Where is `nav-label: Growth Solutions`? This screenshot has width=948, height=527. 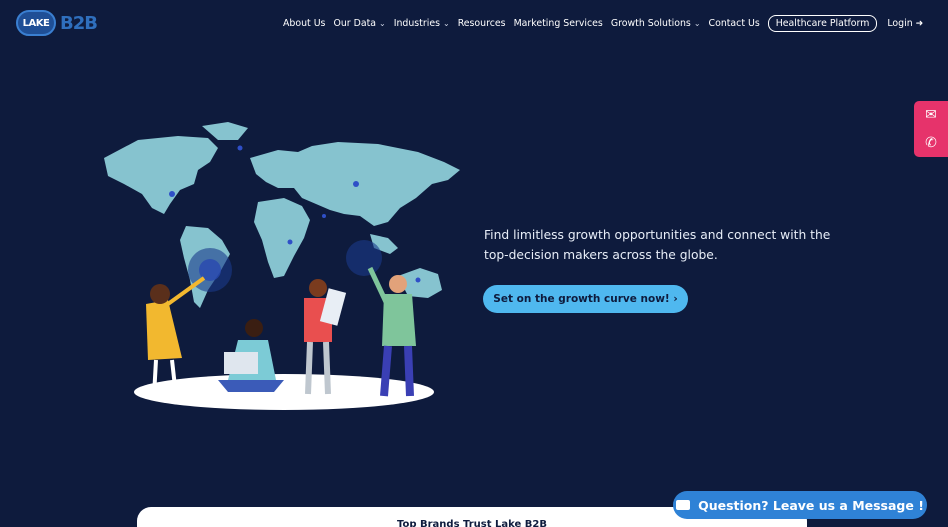 nav-label: Growth Solutions is located at coordinates (650, 23).